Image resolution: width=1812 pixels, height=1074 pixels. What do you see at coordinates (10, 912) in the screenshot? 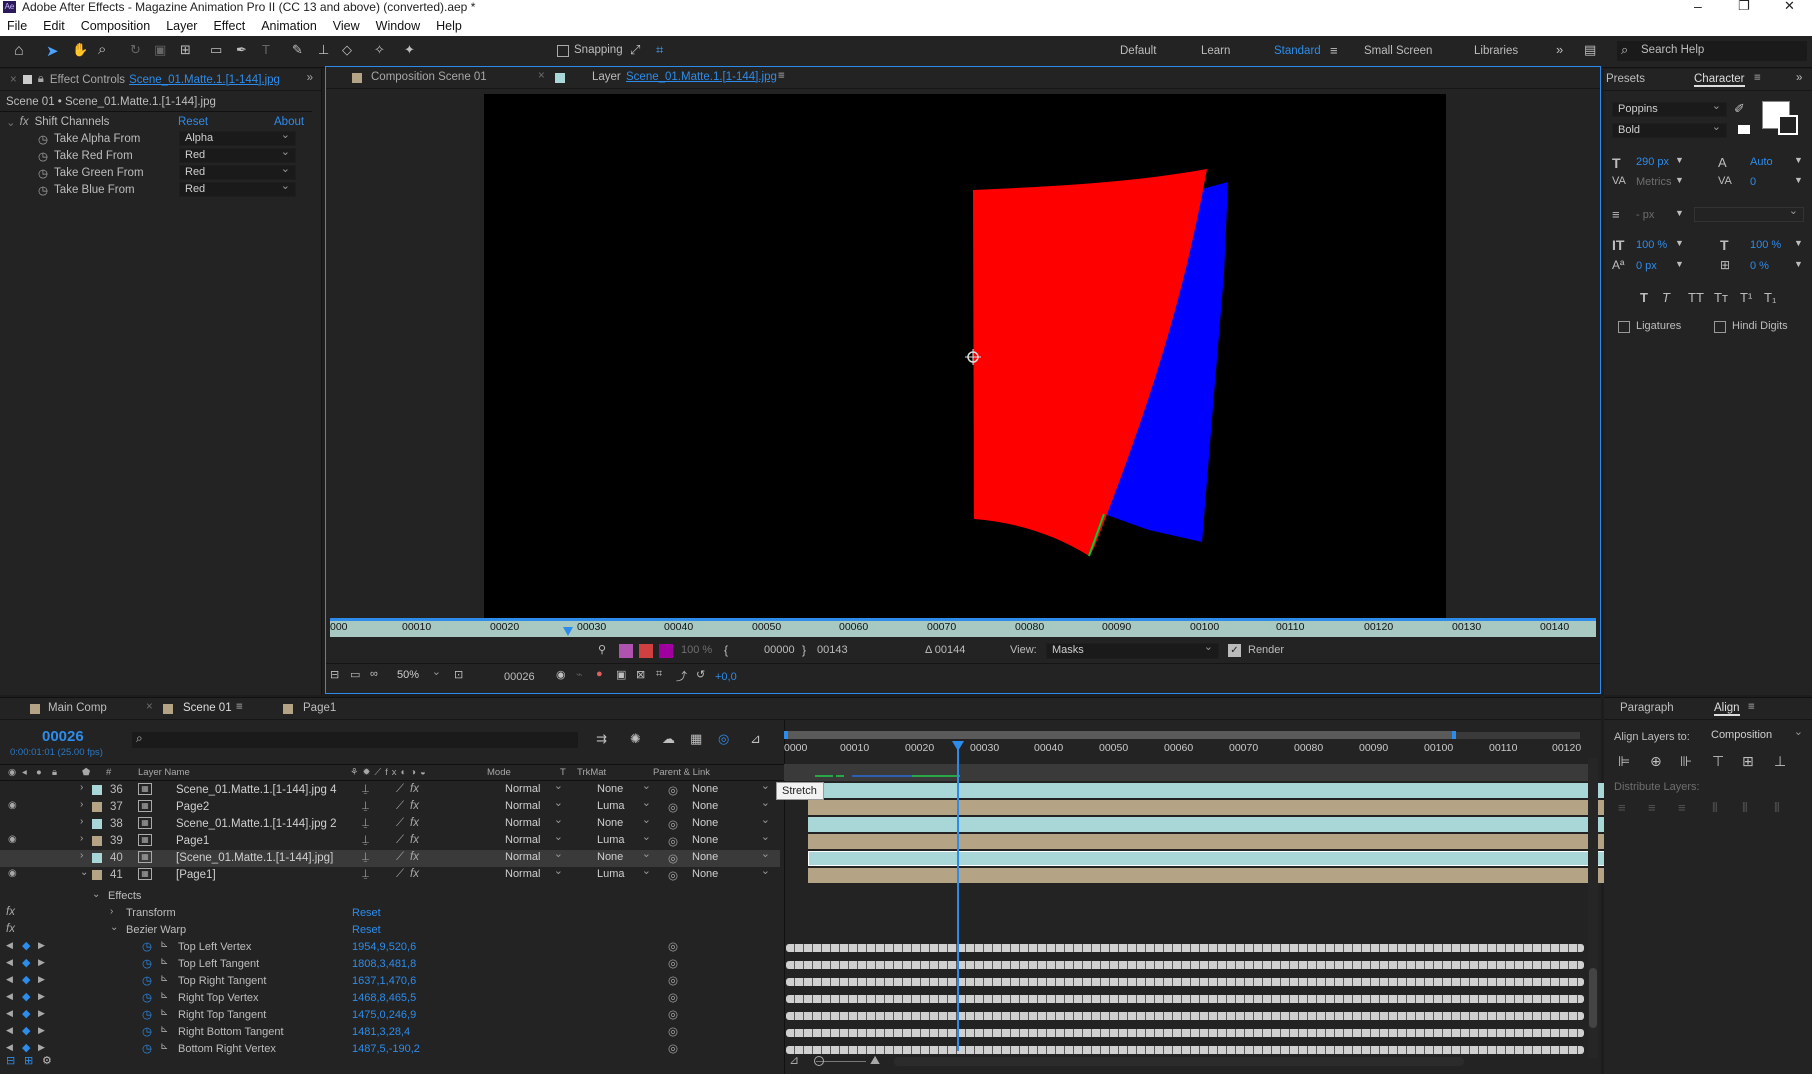
I see `fx-icon: fx` at bounding box center [10, 912].